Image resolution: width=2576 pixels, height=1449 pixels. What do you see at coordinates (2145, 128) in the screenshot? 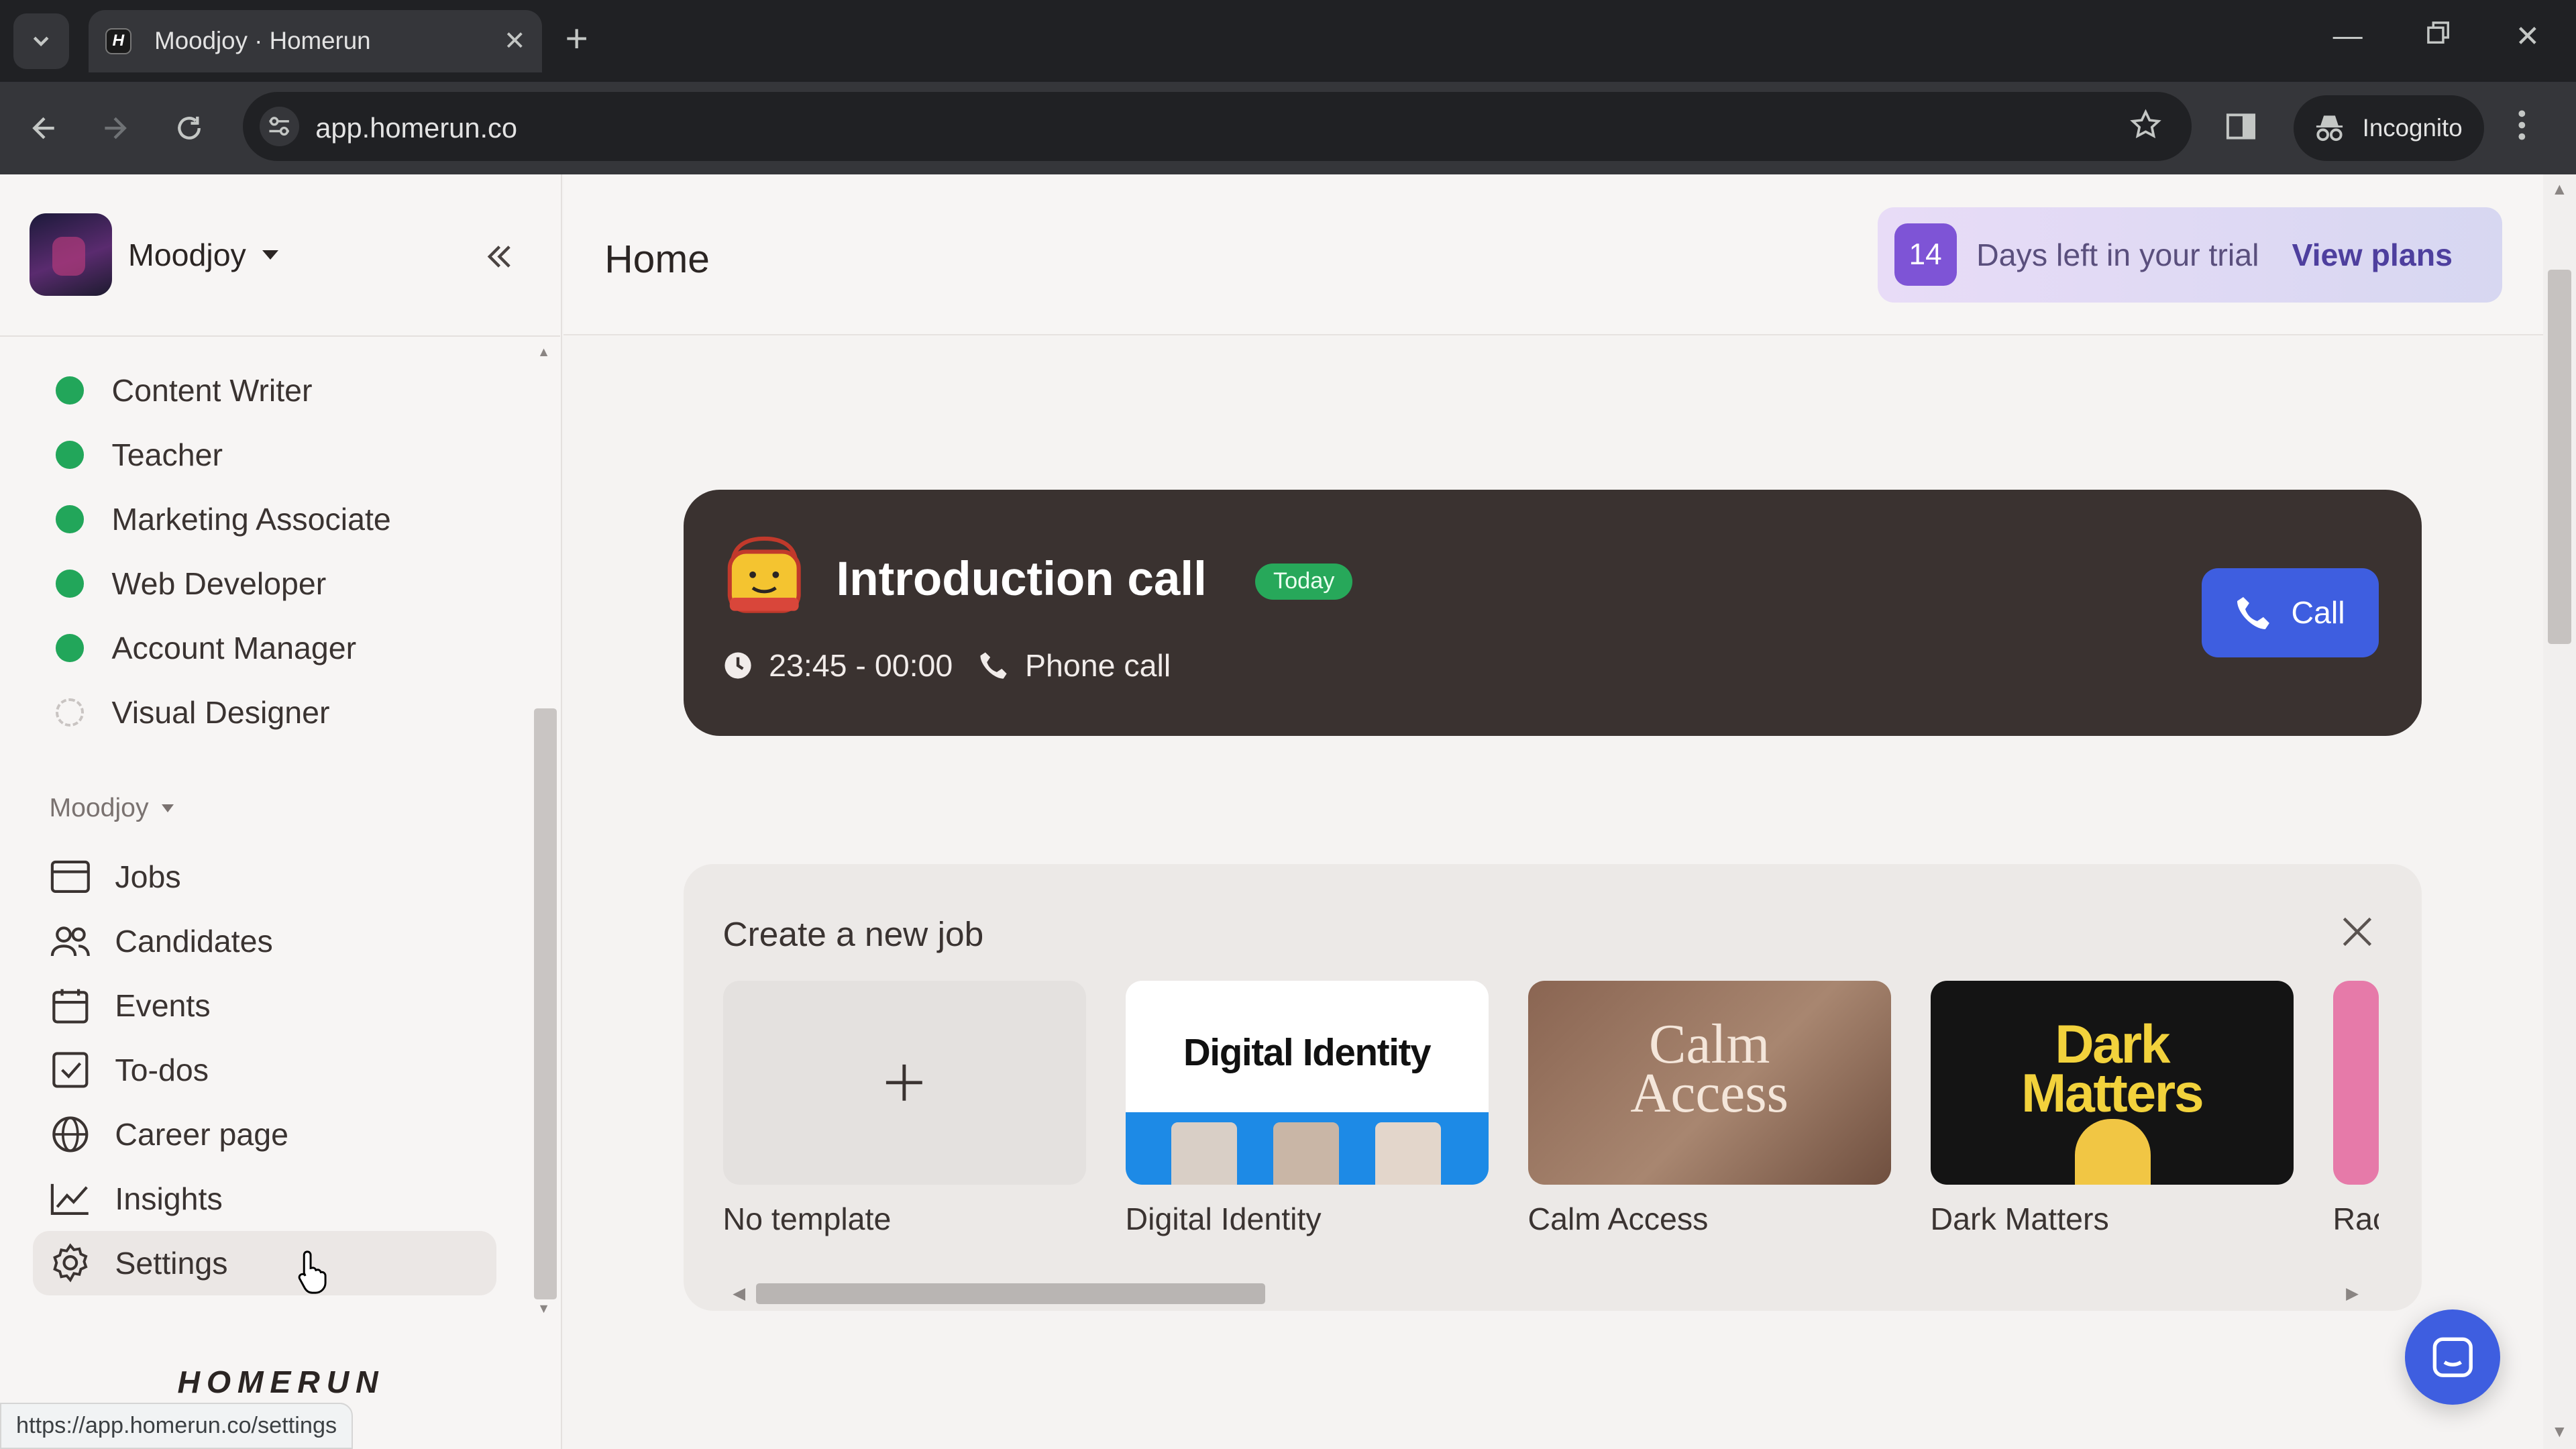
I see `bookmark-star-icon` at bounding box center [2145, 128].